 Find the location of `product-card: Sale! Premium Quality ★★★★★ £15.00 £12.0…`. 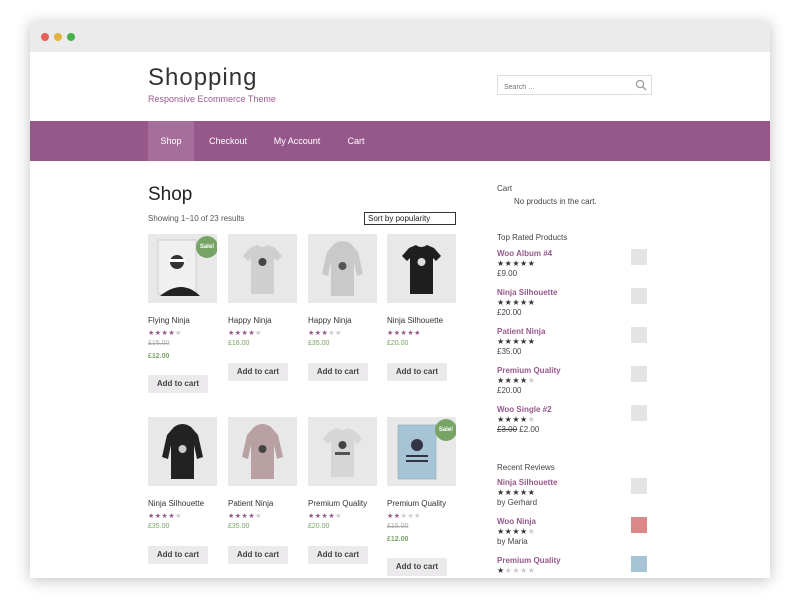

product-card: Sale! Premium Quality ★★★★★ £15.00 £12.0… is located at coordinates (422, 496).